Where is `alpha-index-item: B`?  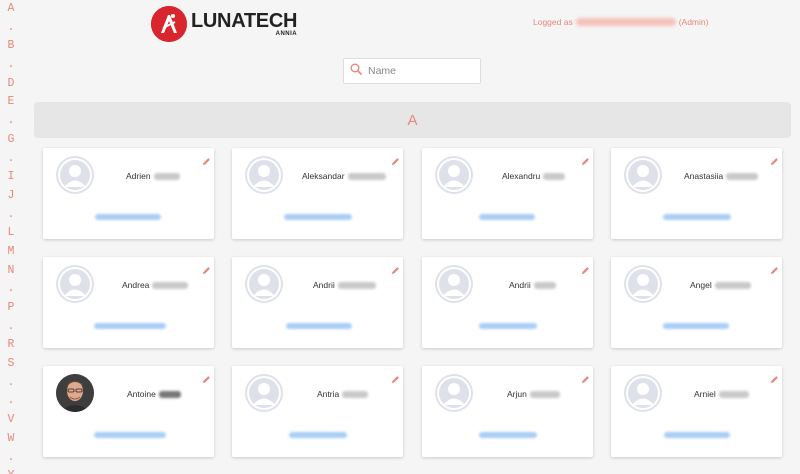
alpha-index-item: B is located at coordinates (11, 46).